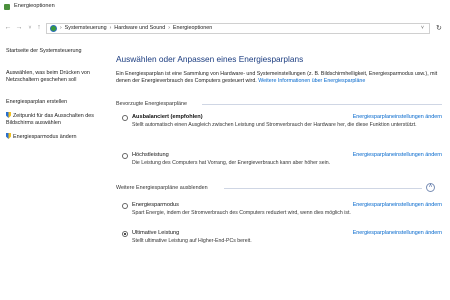 This screenshot has height=300, width=450. What do you see at coordinates (53, 28) in the screenshot?
I see `control-panel-icon` at bounding box center [53, 28].